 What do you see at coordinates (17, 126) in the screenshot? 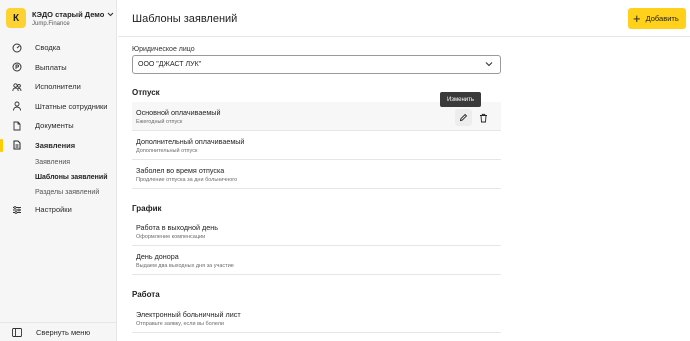
I see `documents-icon` at bounding box center [17, 126].